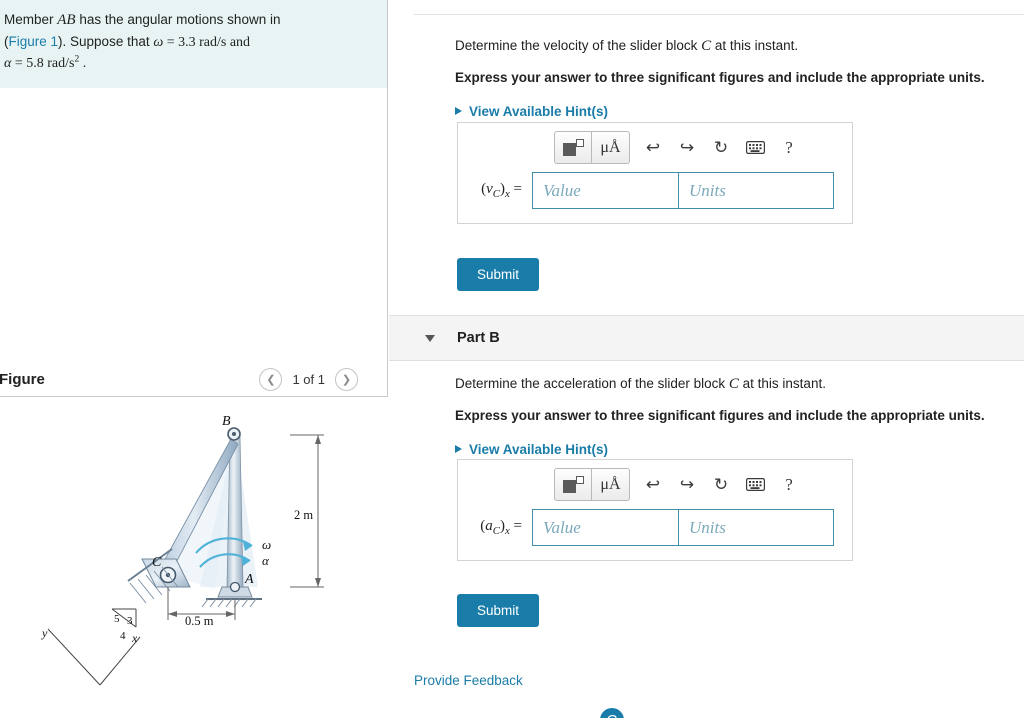  I want to click on part-b-block-symbol: C, so click(733, 384).